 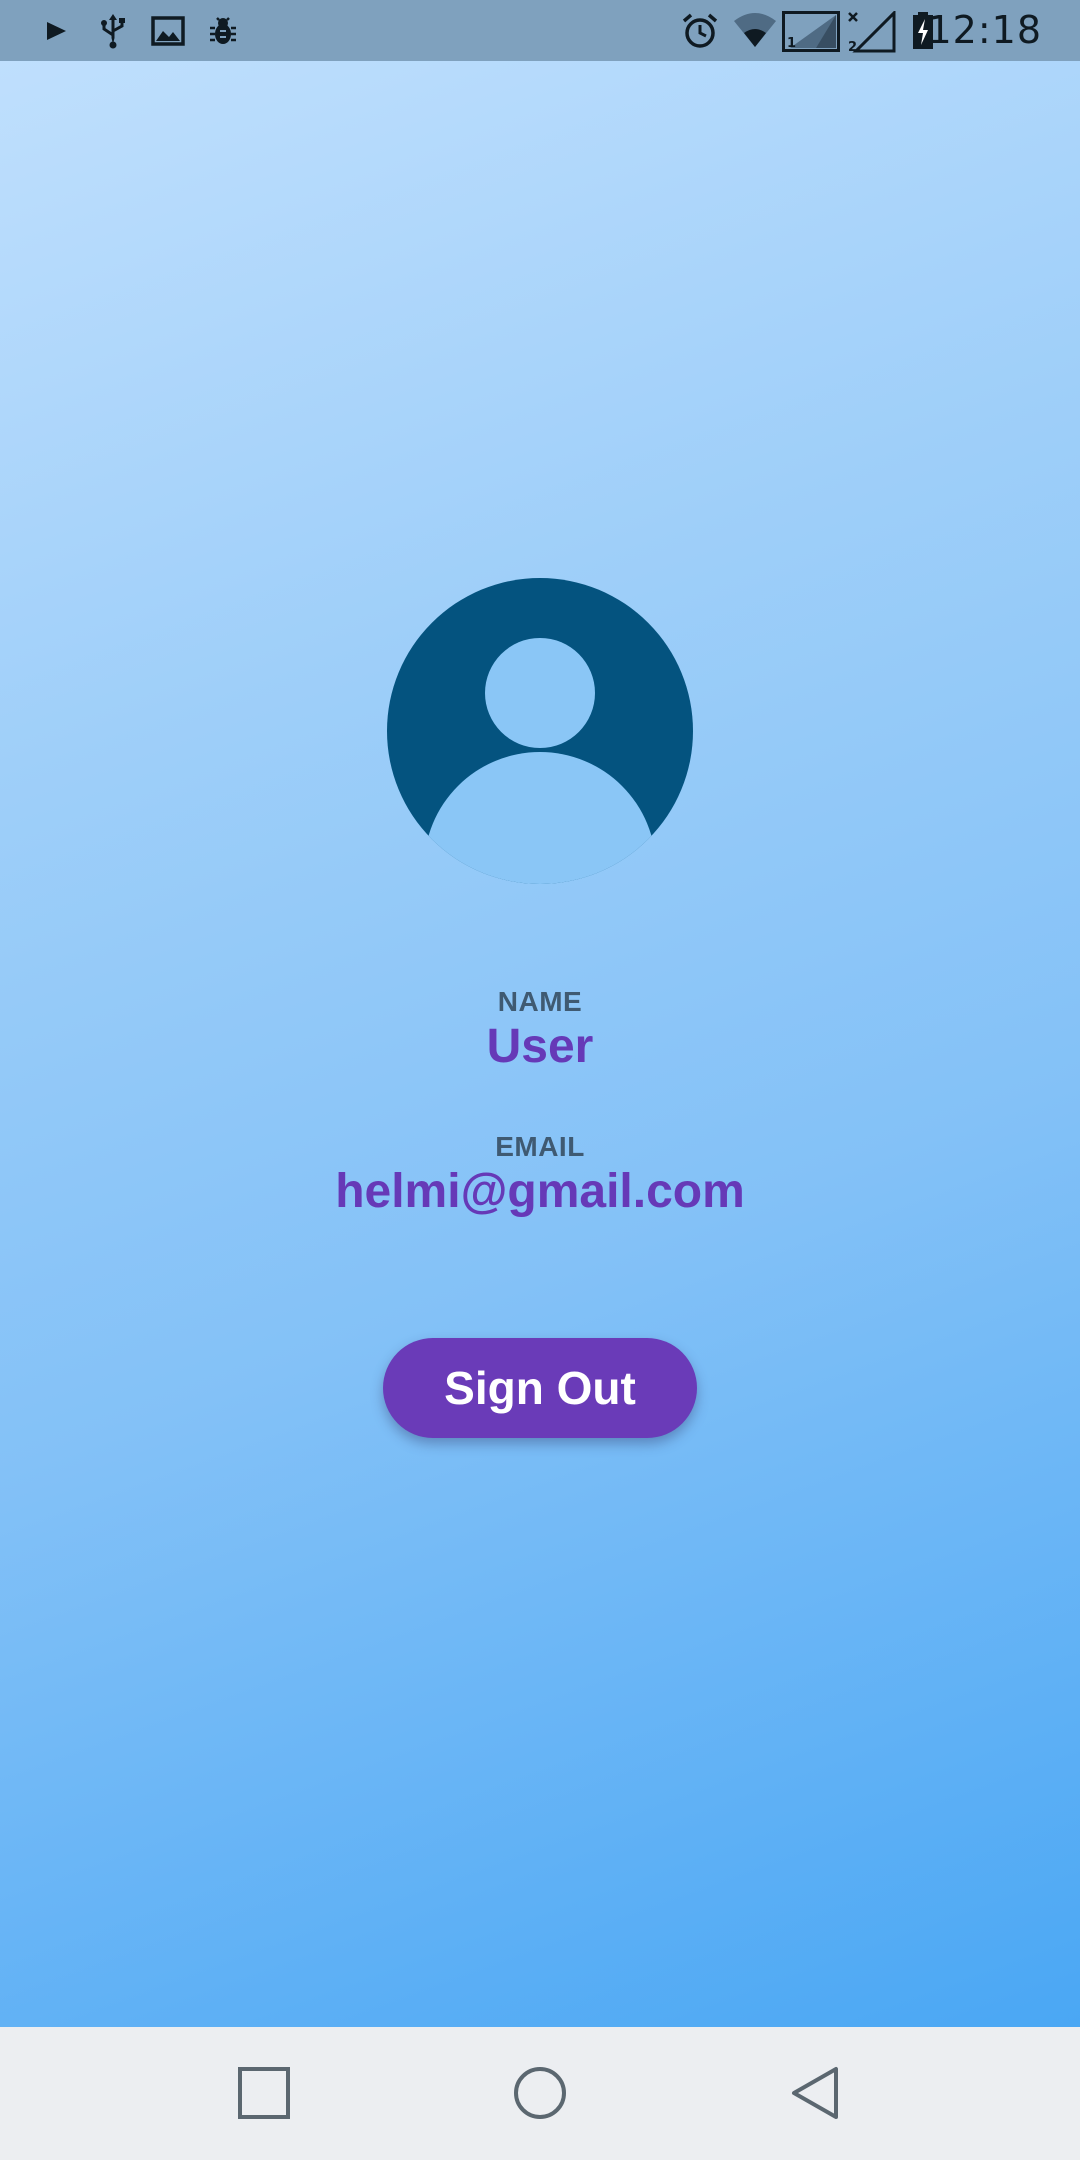 What do you see at coordinates (264, 2093) in the screenshot?
I see `recents-icon` at bounding box center [264, 2093].